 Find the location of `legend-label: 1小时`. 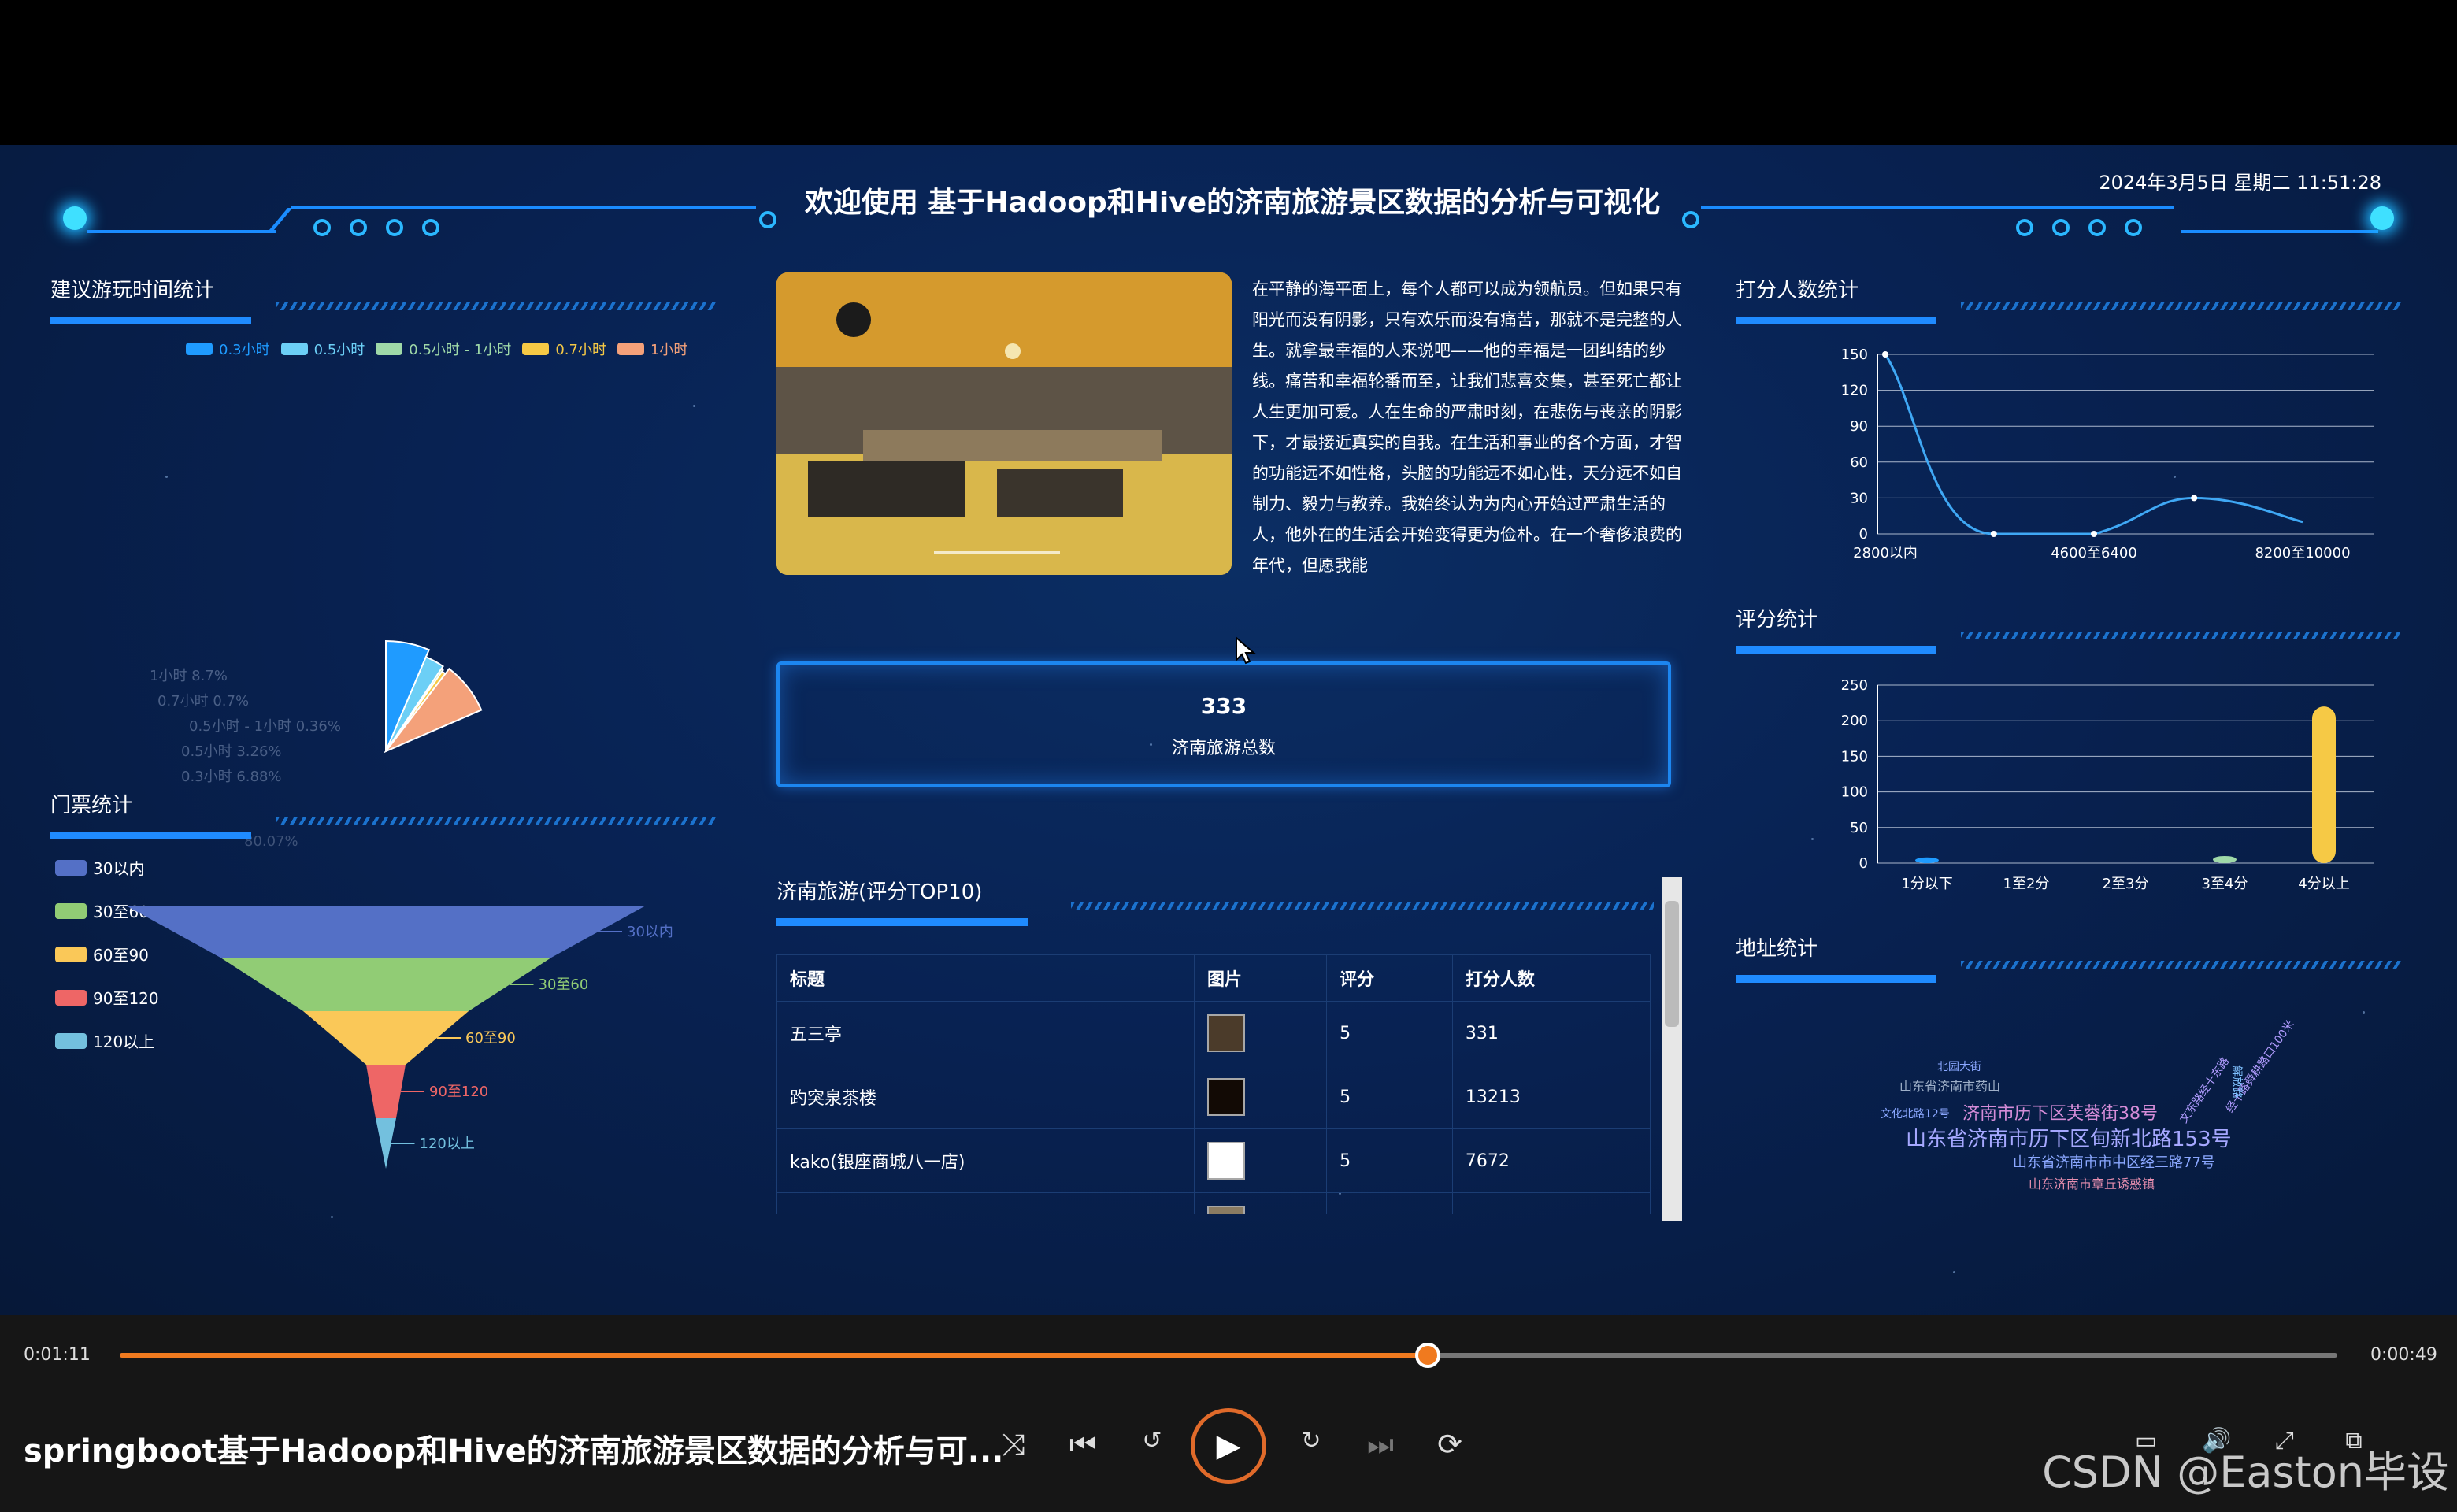

legend-label: 1小时 is located at coordinates (669, 350).